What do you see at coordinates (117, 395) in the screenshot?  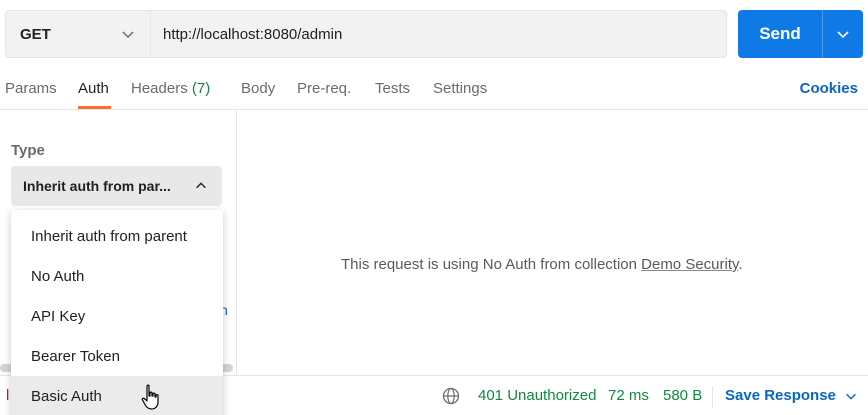 I see `menu-item-basic-auth: Basic Auth` at bounding box center [117, 395].